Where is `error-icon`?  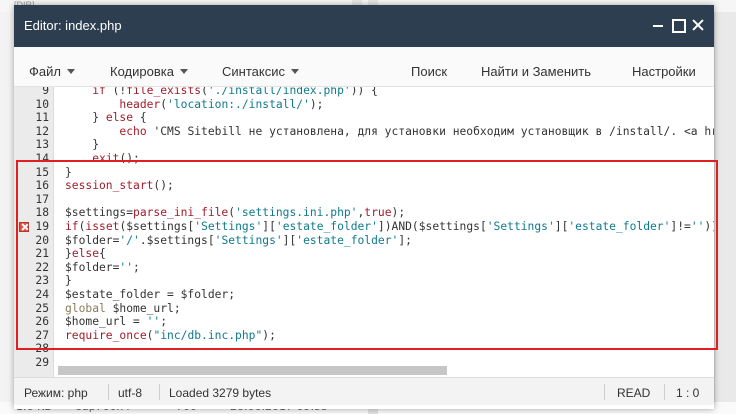
error-icon is located at coordinates (24, 227).